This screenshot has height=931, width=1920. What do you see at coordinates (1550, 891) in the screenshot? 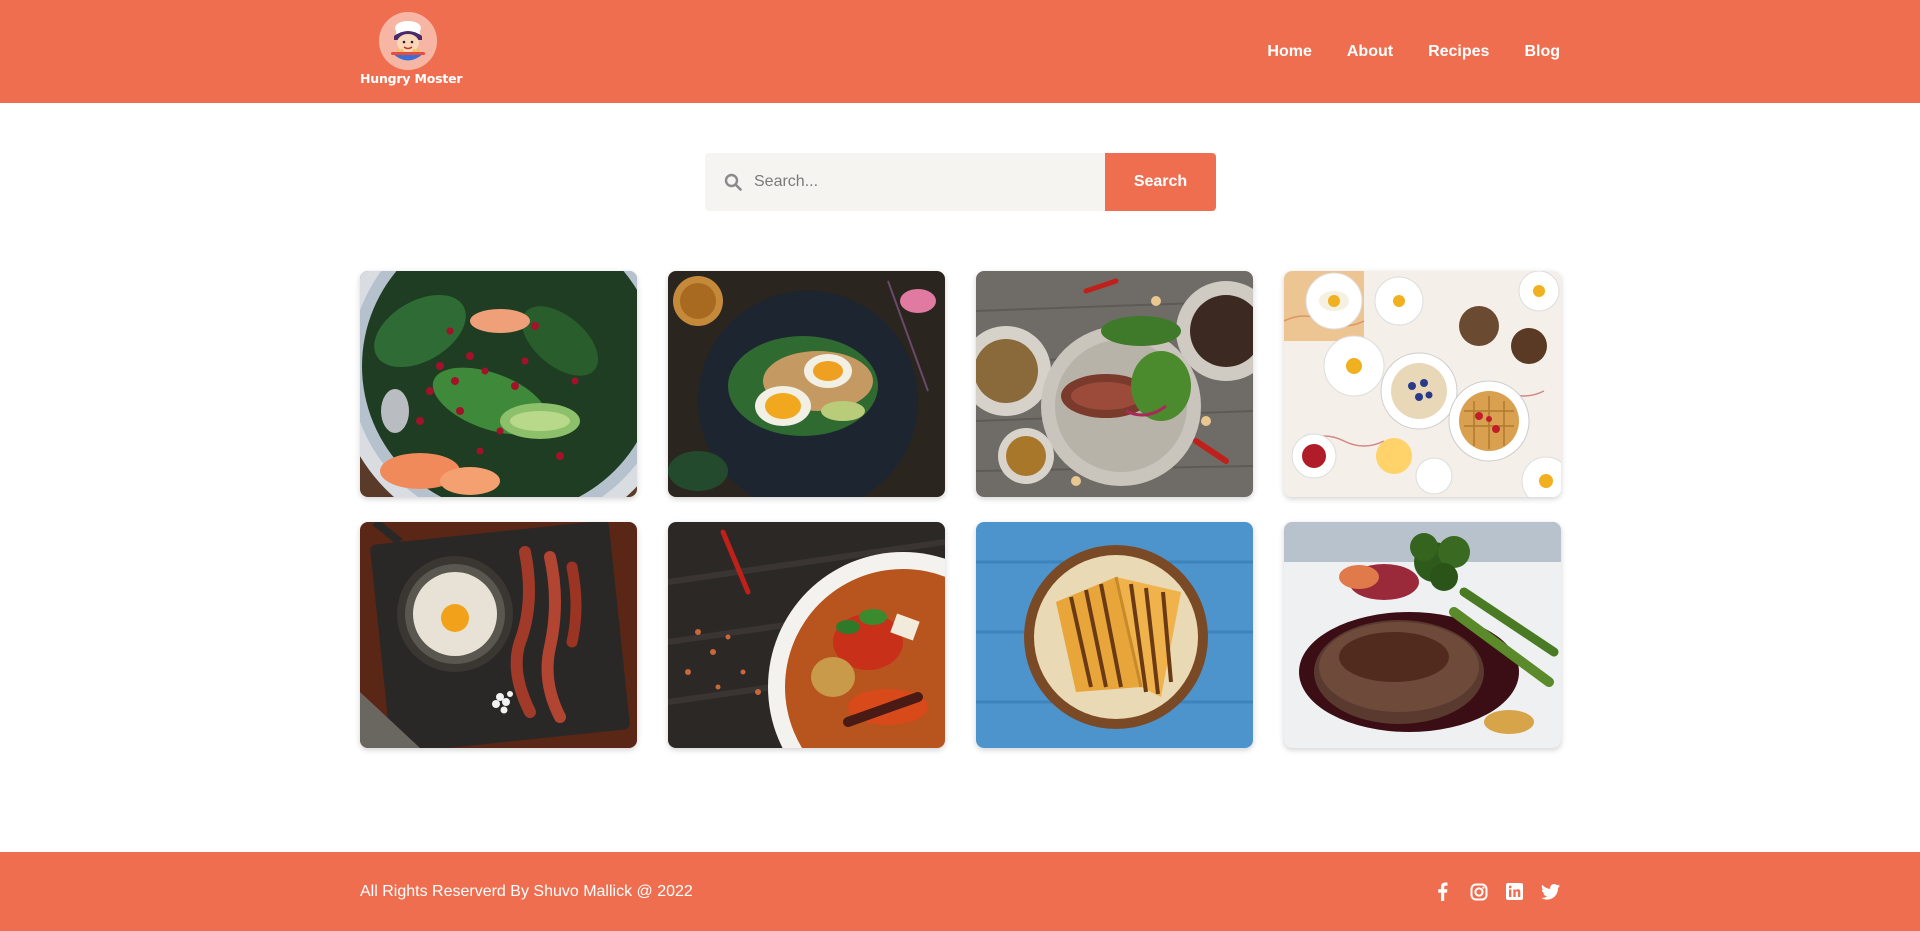
I see `twitter-icon` at bounding box center [1550, 891].